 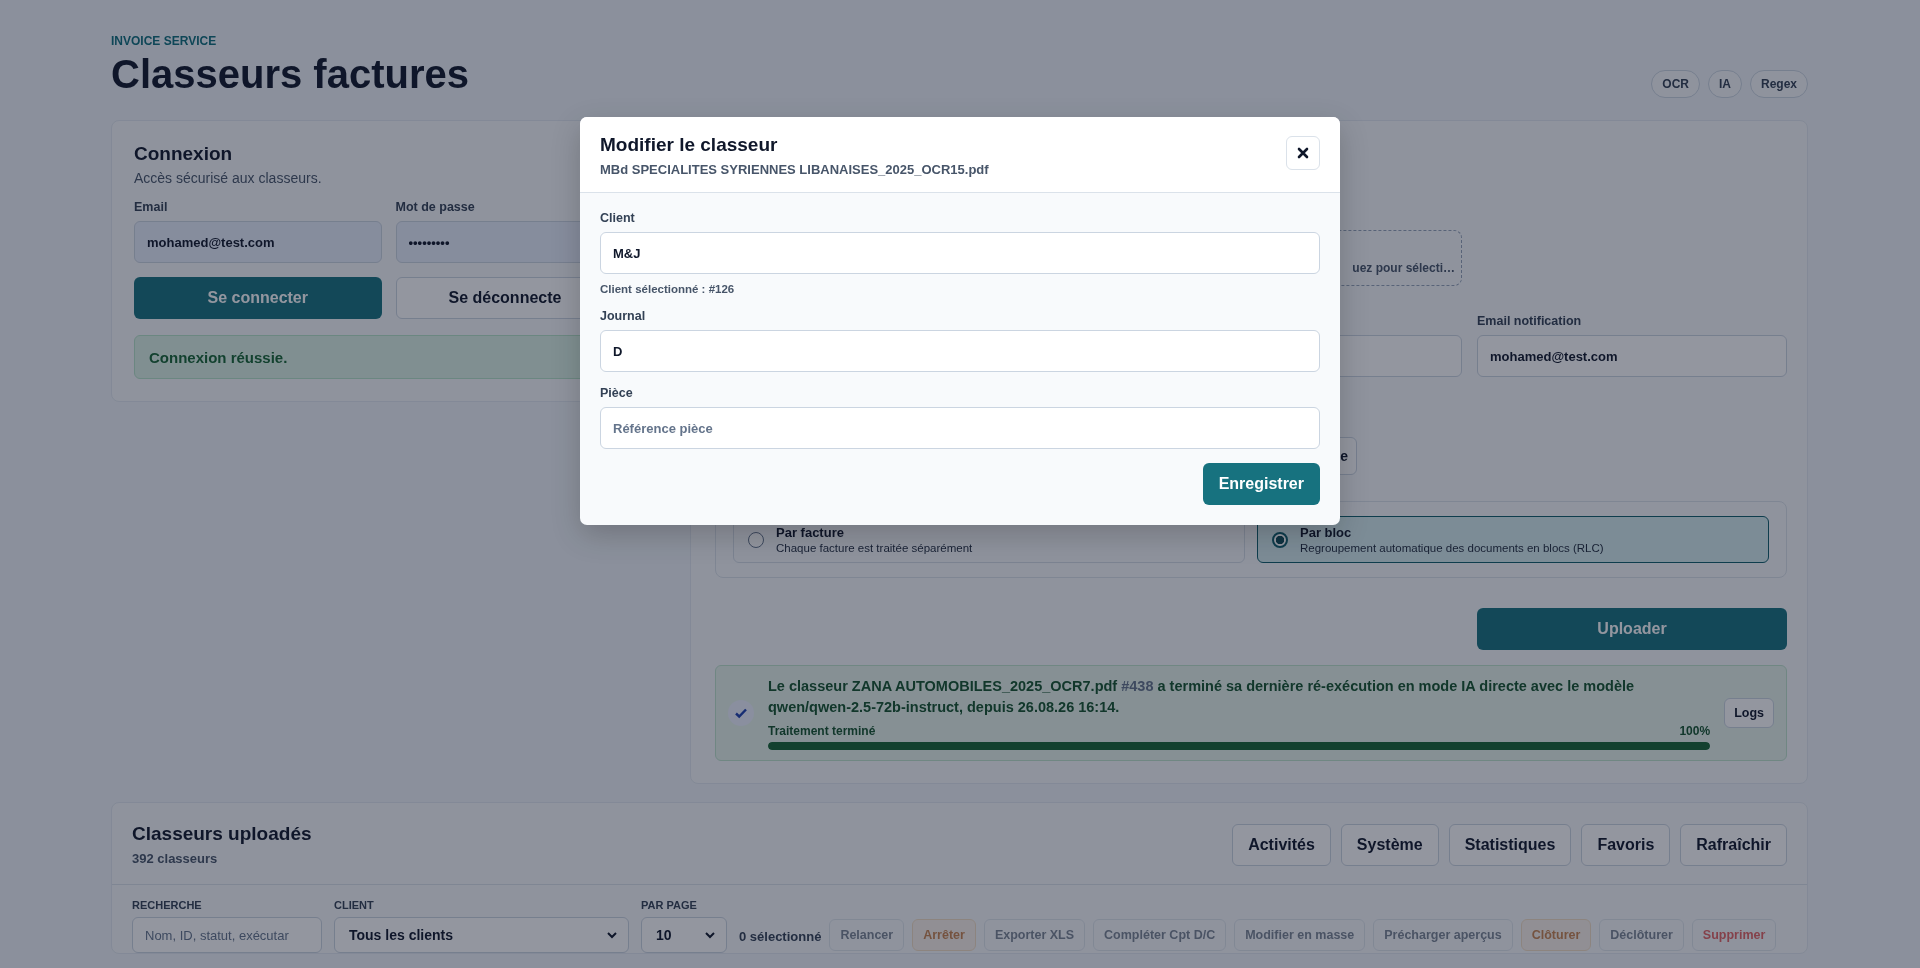 What do you see at coordinates (617, 393) in the screenshot?
I see `field-label: Pièce` at bounding box center [617, 393].